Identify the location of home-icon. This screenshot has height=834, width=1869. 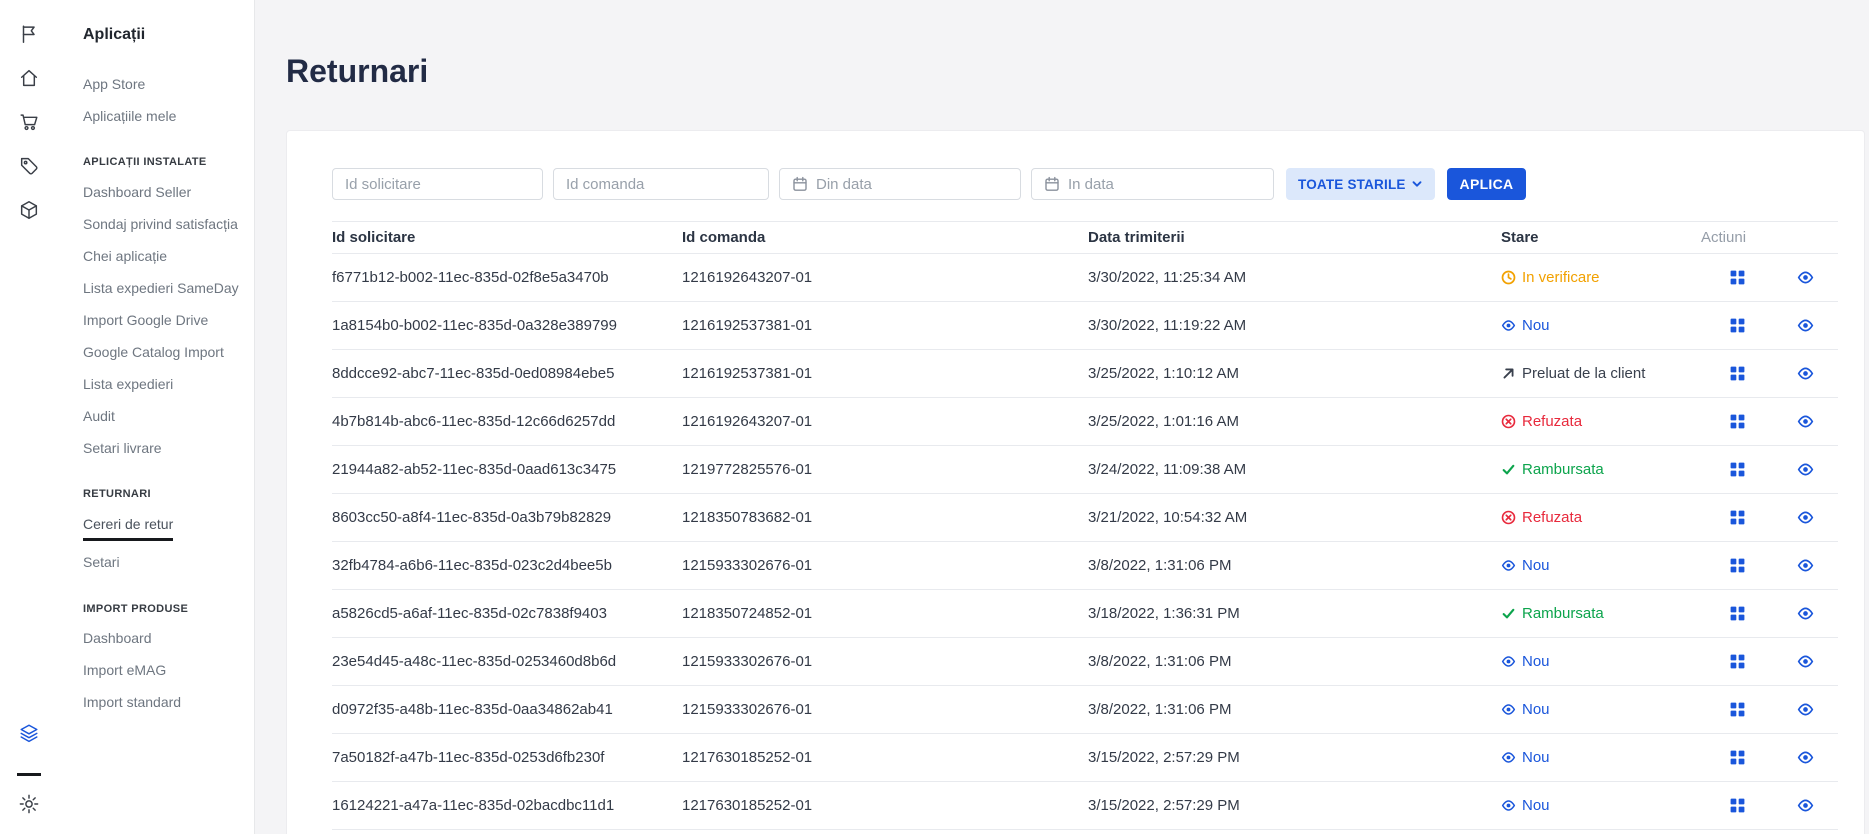
(29, 78).